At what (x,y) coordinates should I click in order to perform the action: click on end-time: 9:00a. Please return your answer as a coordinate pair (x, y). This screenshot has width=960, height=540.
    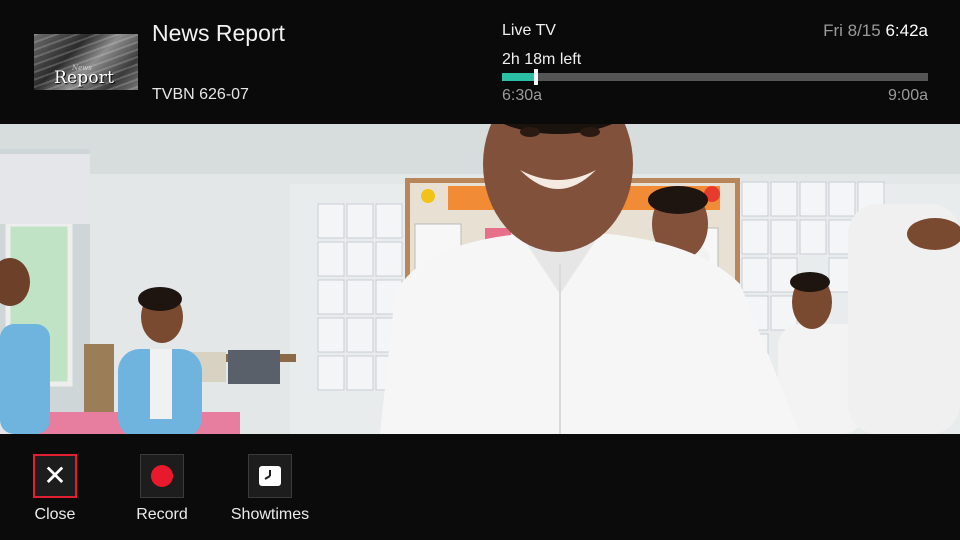
    Looking at the image, I should click on (907, 95).